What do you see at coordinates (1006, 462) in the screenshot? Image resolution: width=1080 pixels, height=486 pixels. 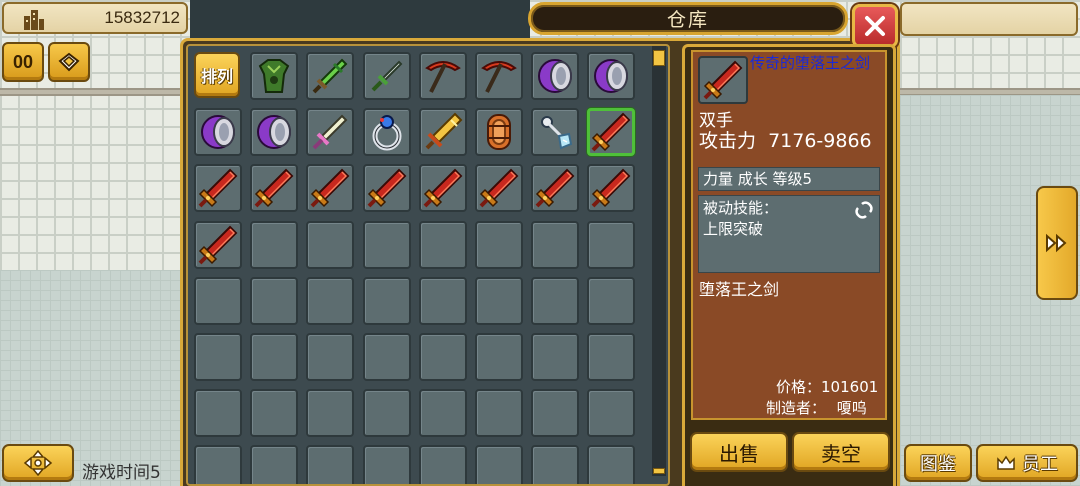 I see `crown-icon` at bounding box center [1006, 462].